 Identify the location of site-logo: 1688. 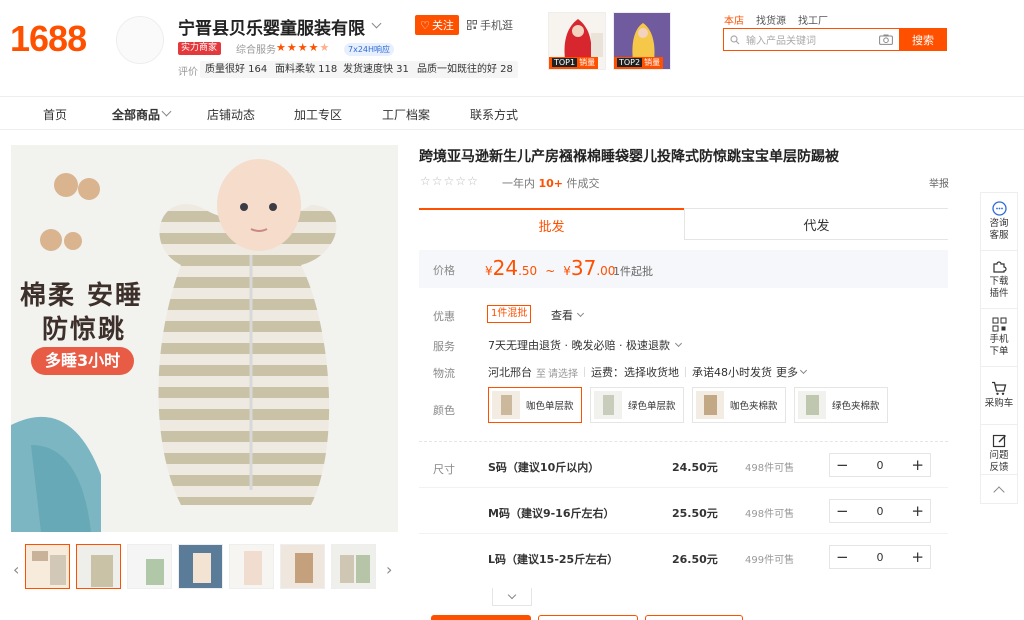
(48, 39).